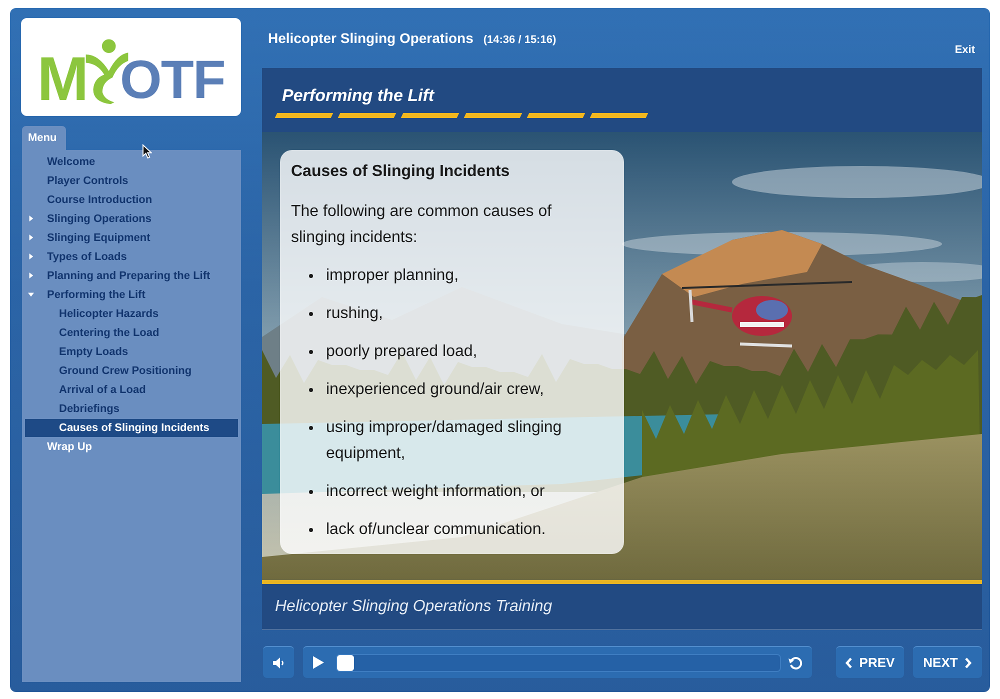  Describe the element at coordinates (436, 530) in the screenshot. I see `bullet-text: lack of/unclear communication.` at that location.